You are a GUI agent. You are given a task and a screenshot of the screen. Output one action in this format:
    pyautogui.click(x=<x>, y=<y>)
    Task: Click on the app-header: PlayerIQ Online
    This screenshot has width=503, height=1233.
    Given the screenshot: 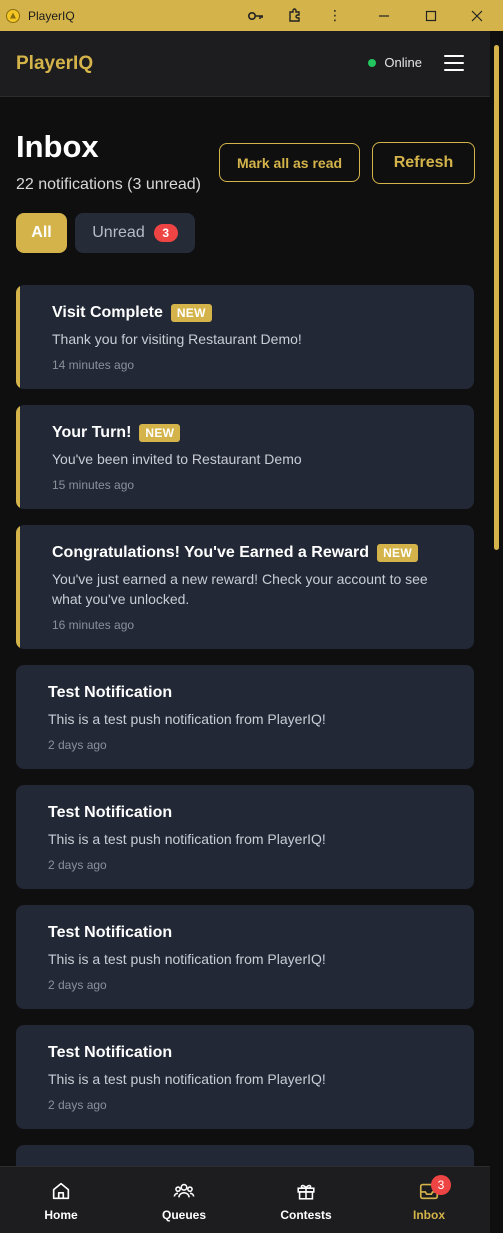 What is the action you would take?
    pyautogui.click(x=245, y=64)
    